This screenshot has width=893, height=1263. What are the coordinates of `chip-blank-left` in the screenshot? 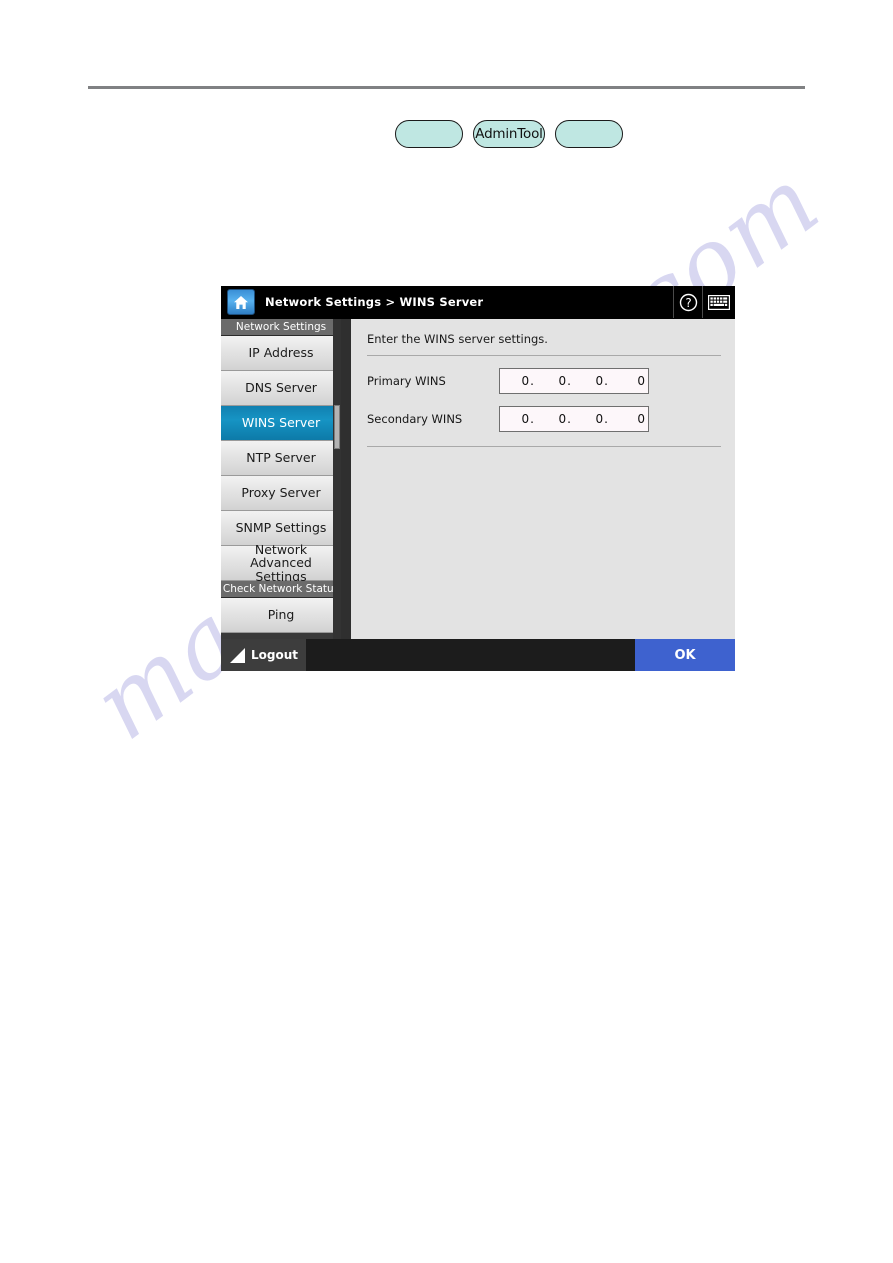 It's located at (429, 134).